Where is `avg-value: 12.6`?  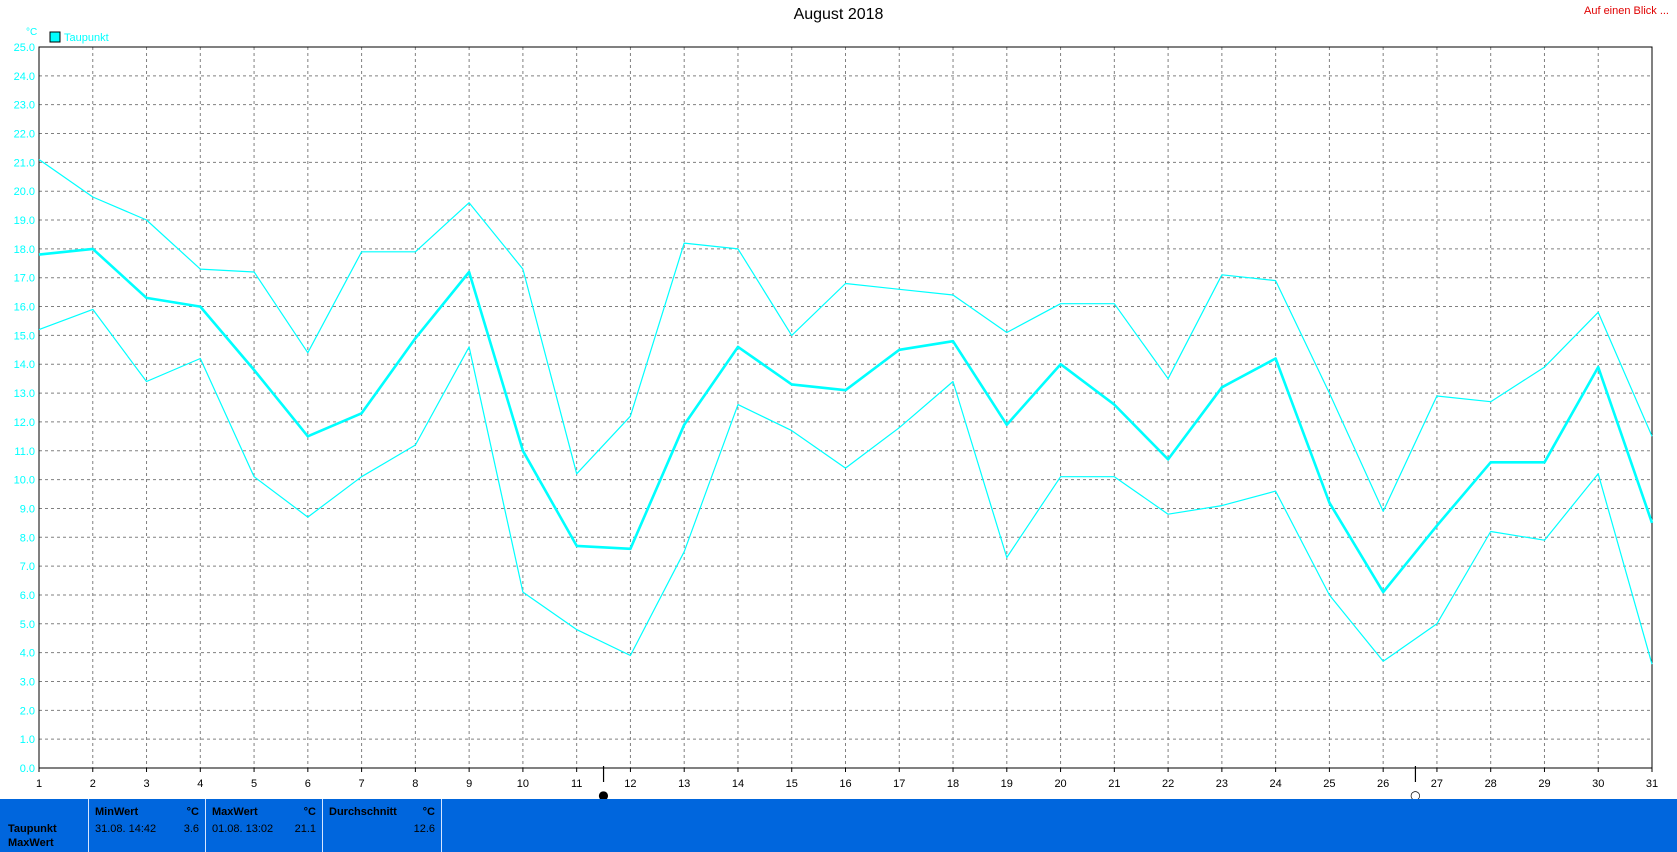 avg-value: 12.6 is located at coordinates (424, 829).